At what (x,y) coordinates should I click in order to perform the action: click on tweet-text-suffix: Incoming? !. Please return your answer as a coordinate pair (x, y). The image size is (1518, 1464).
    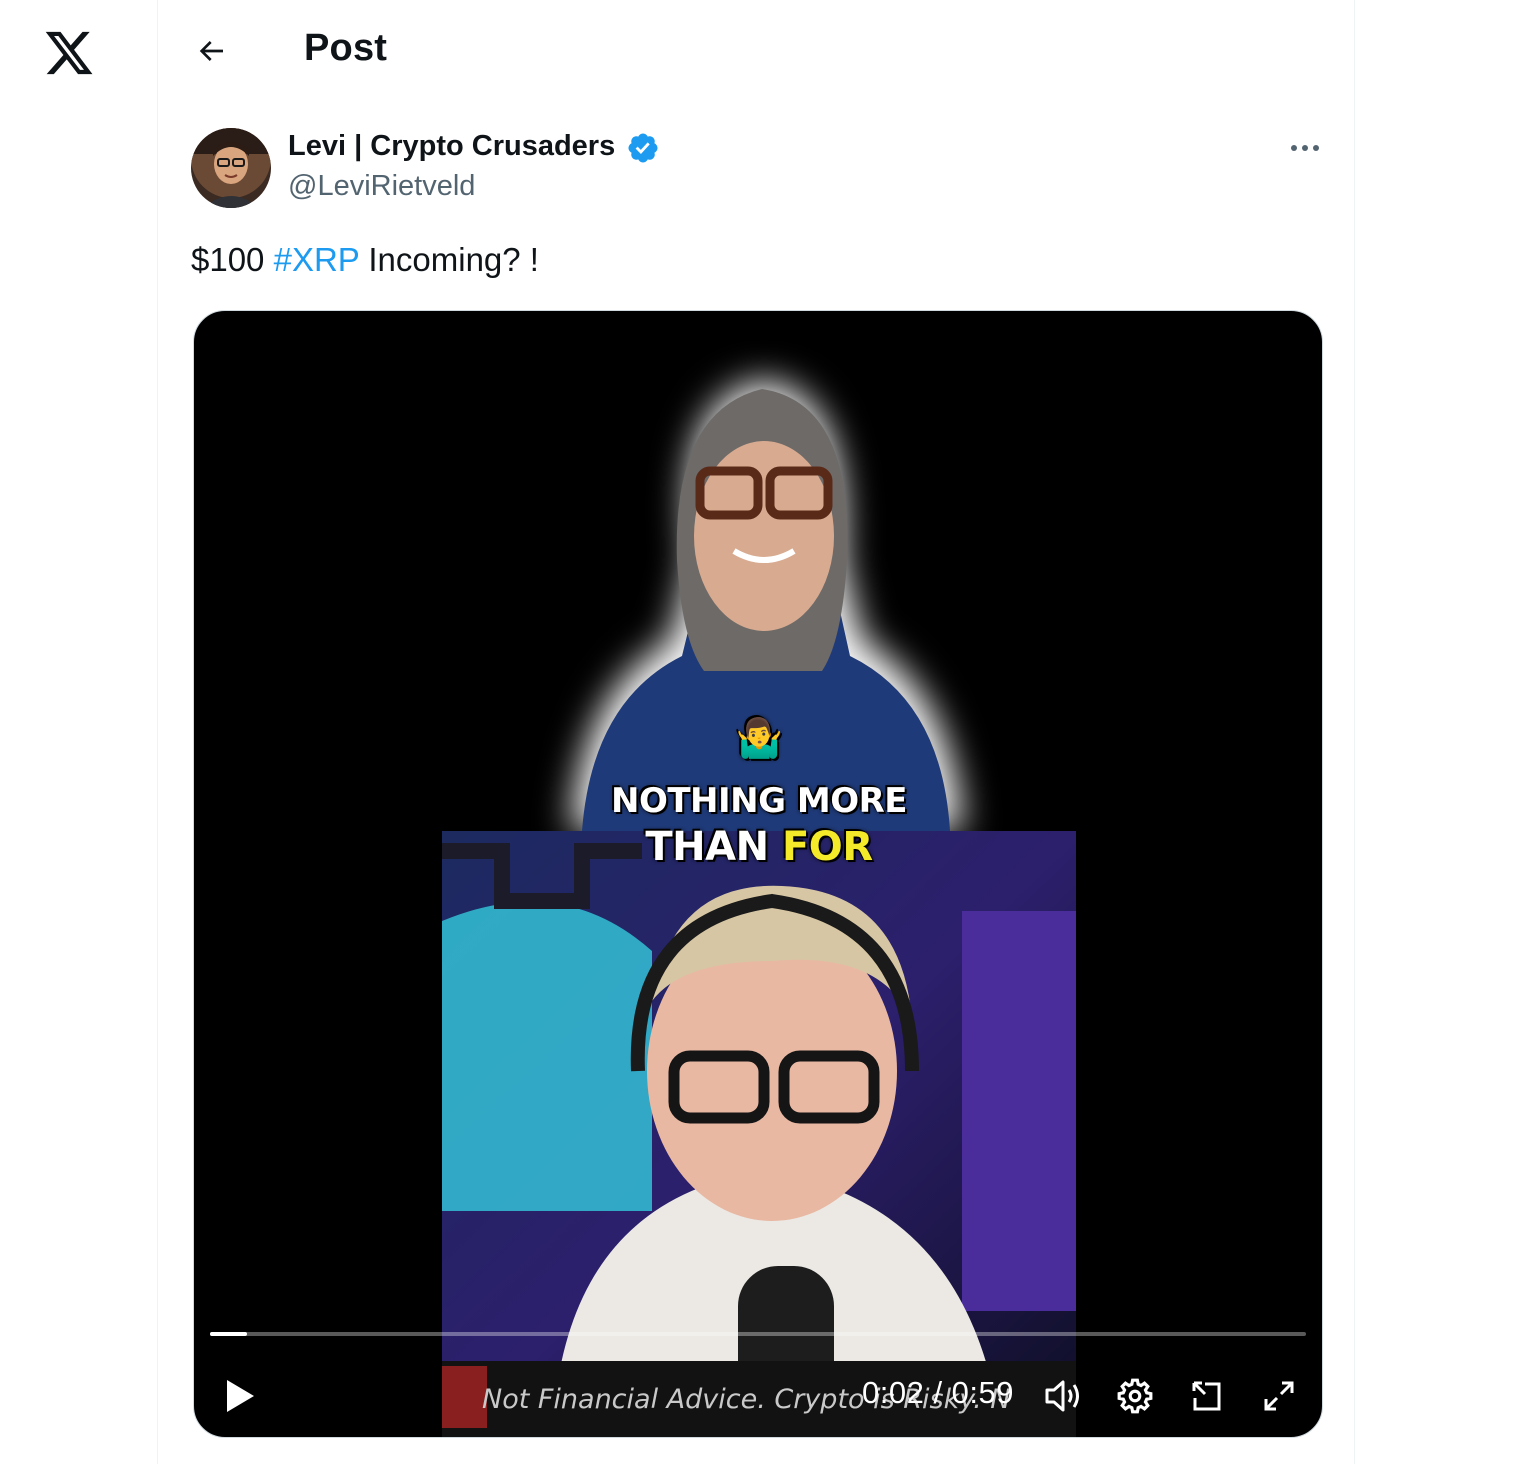
    Looking at the image, I should click on (449, 259).